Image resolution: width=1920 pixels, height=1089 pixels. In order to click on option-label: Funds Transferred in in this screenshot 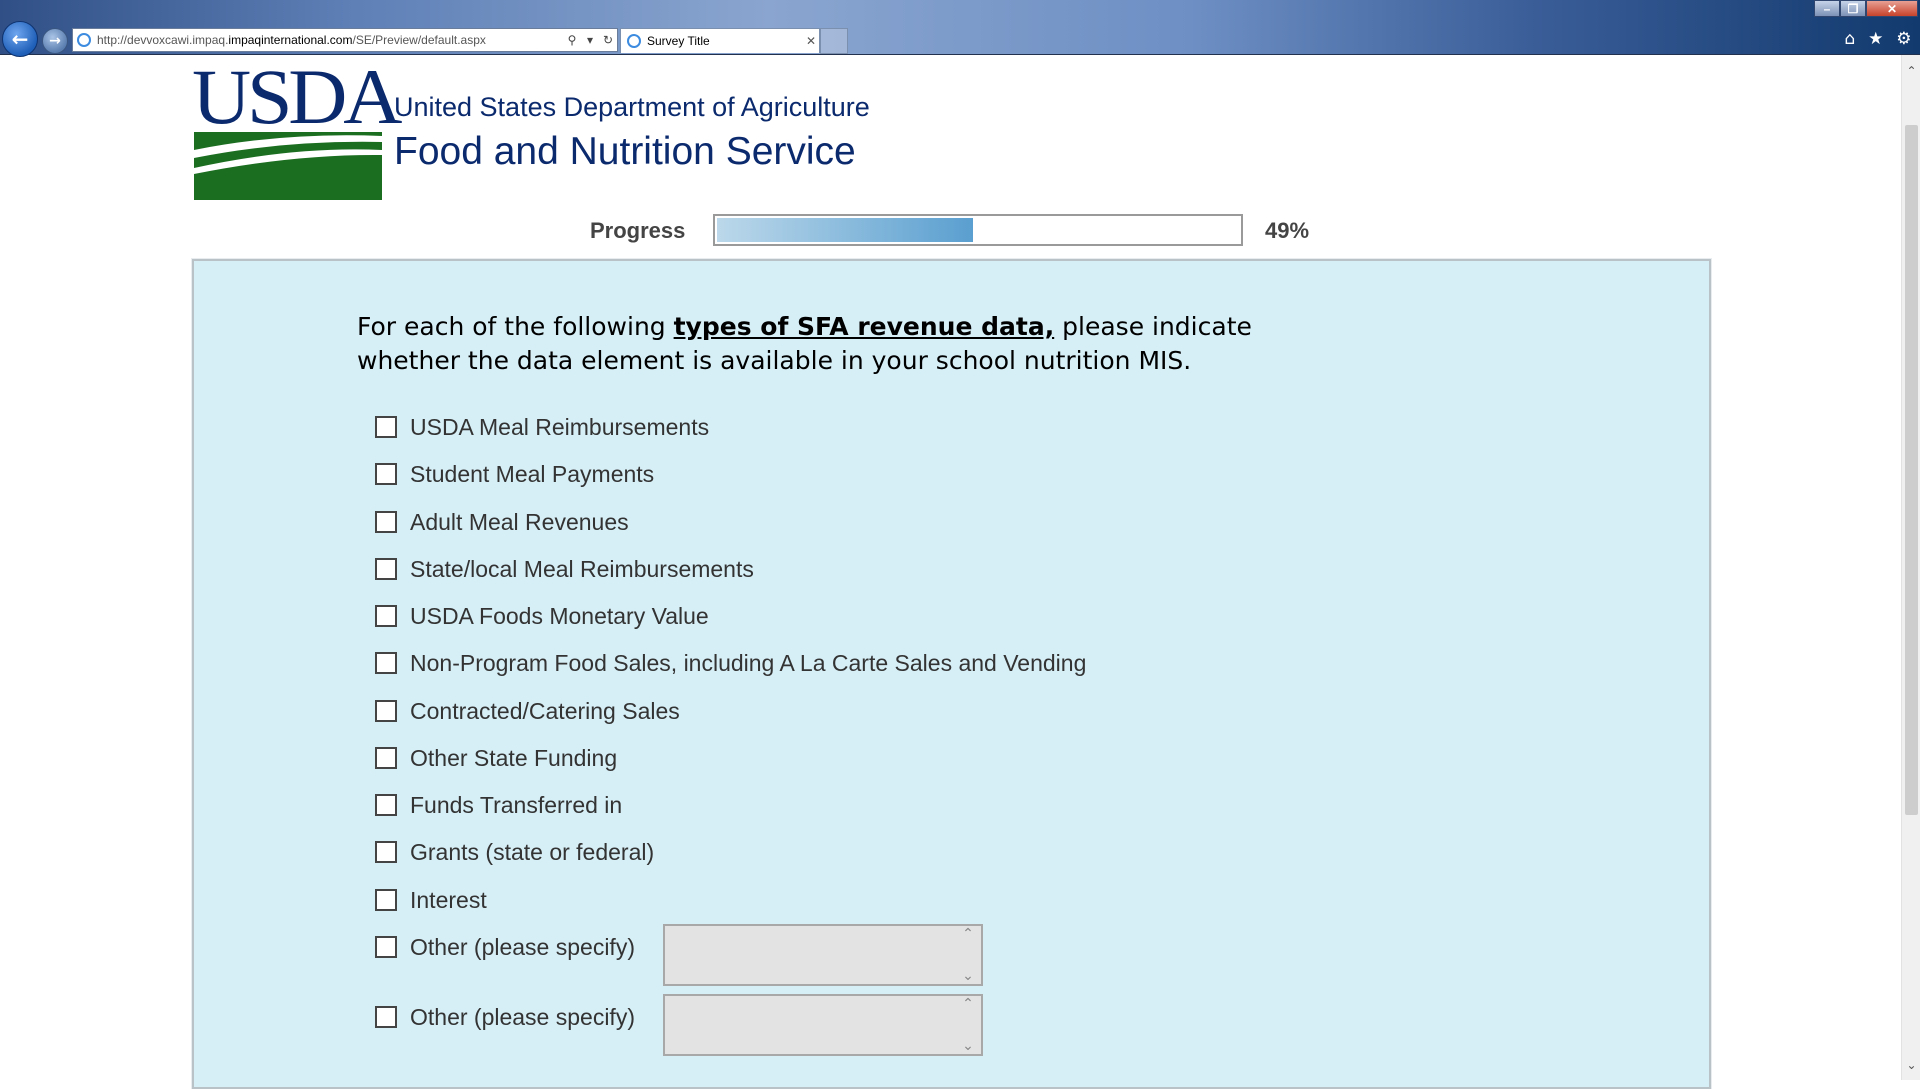, I will do `click(516, 804)`.